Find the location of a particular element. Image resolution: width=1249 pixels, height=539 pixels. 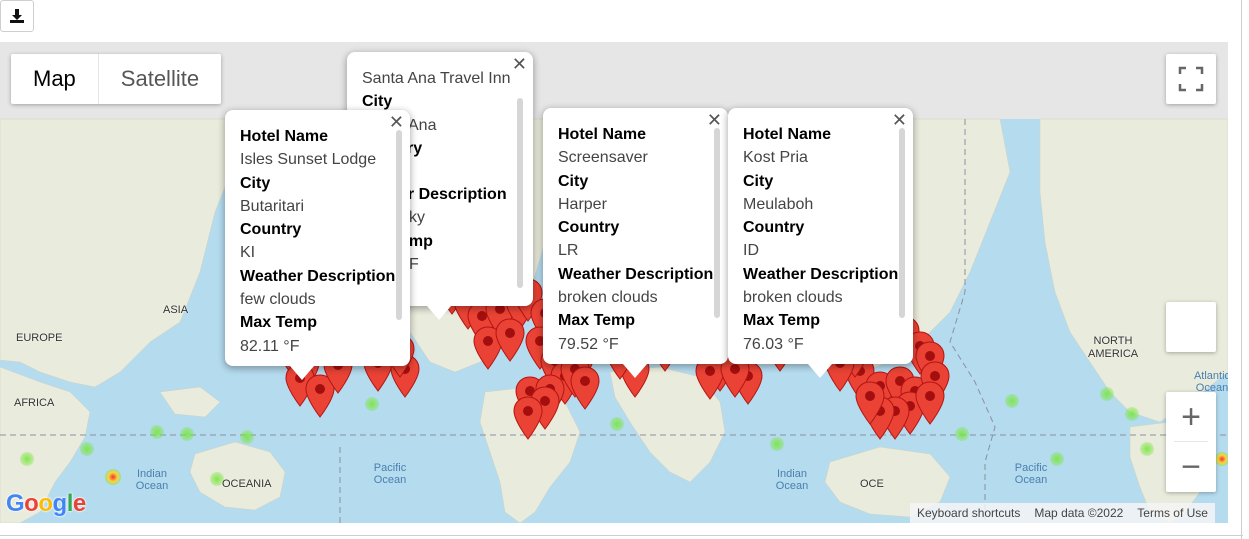

country-value: KI is located at coordinates (248, 253).